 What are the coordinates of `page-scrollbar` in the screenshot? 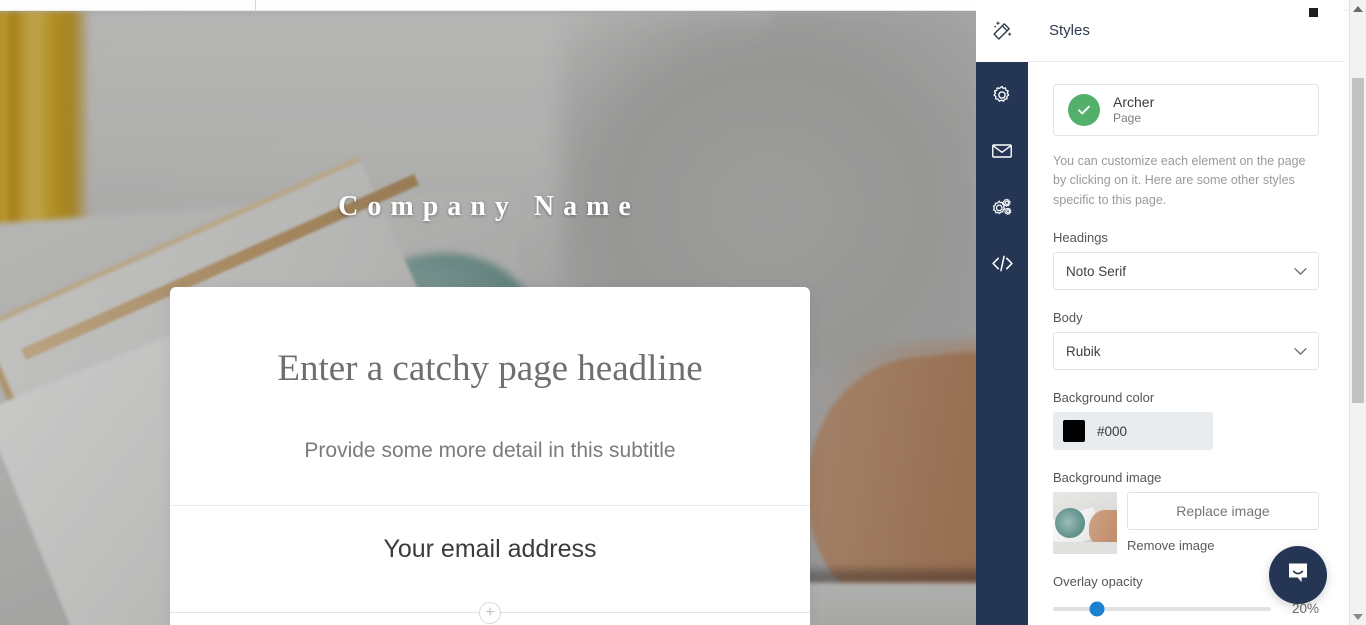 It's located at (1357, 312).